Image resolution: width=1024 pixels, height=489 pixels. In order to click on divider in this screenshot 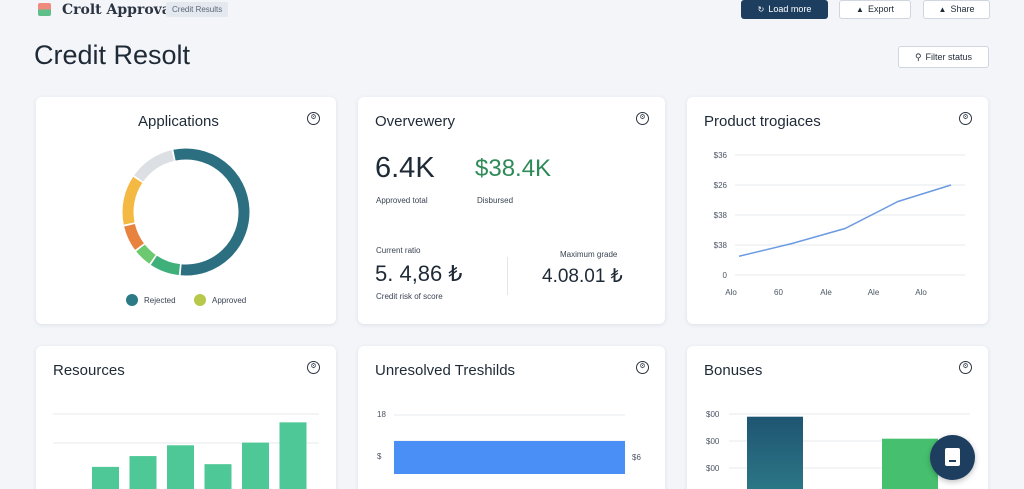, I will do `click(507, 276)`.